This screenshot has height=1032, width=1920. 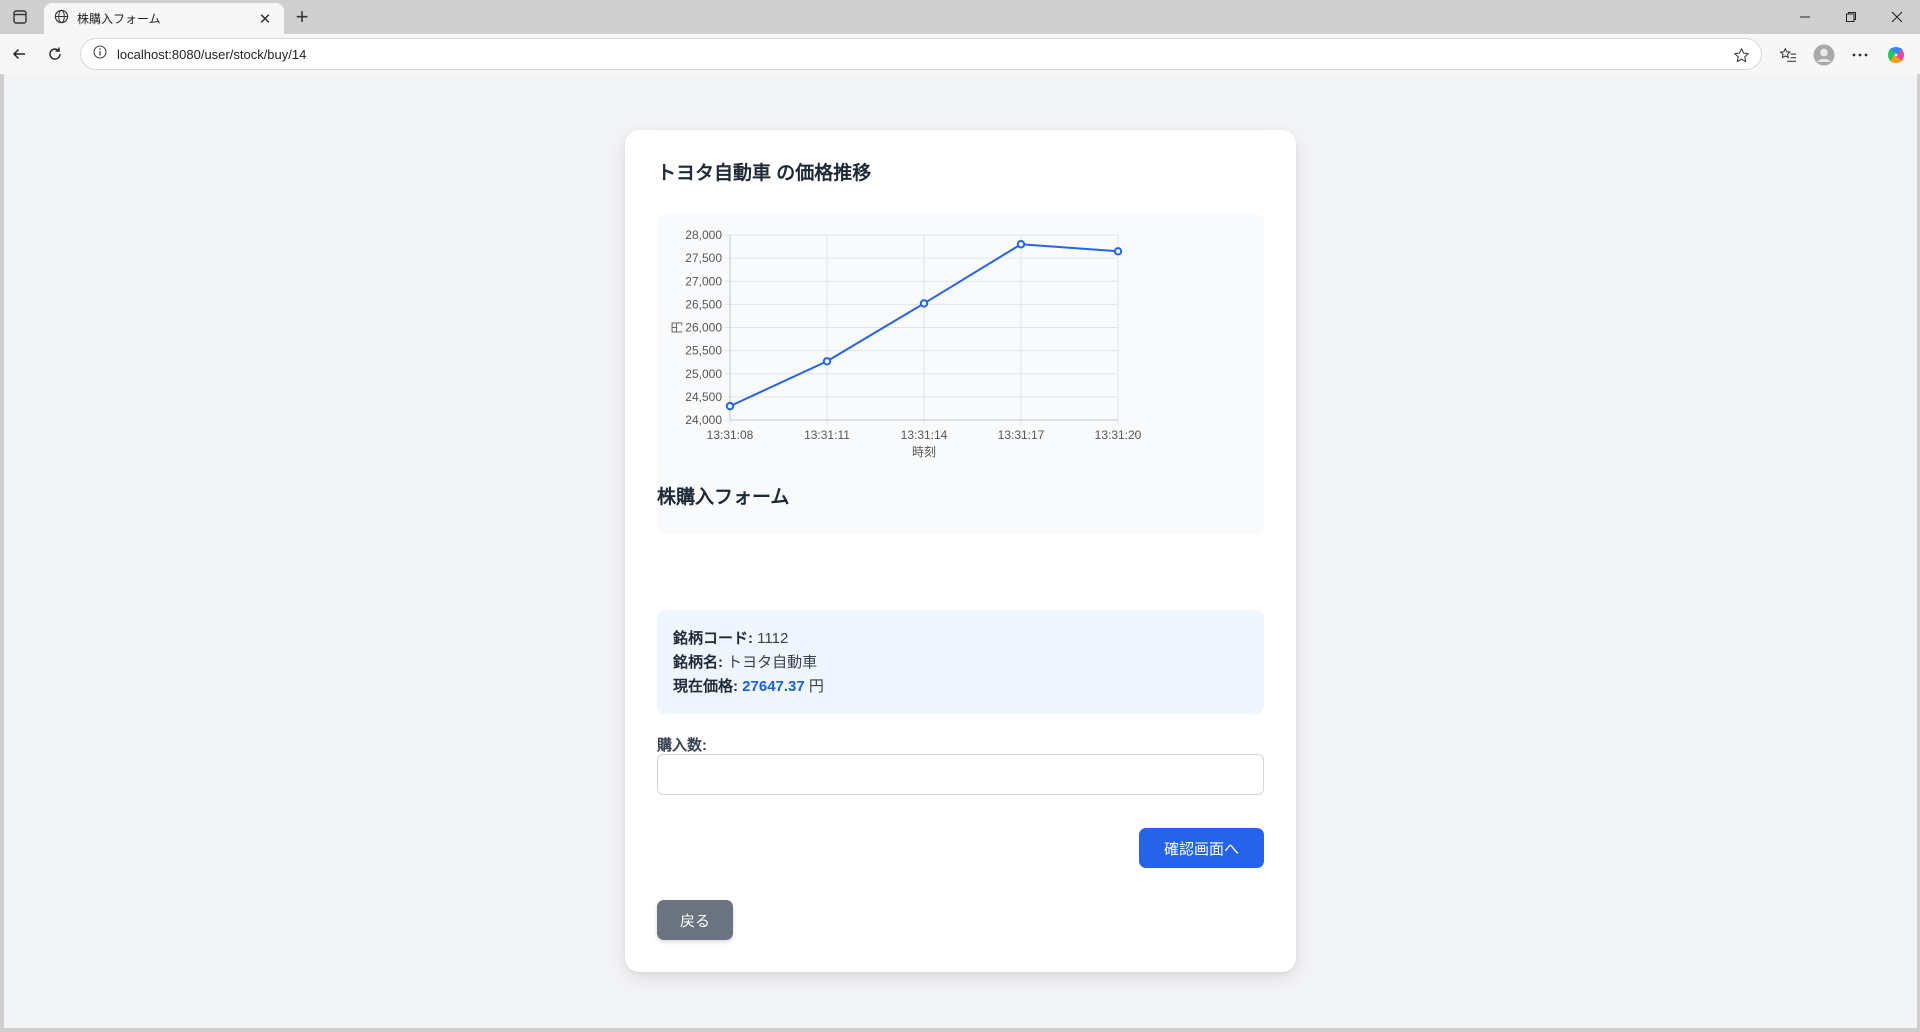 I want to click on y-axis-title: 円, so click(x=677, y=327).